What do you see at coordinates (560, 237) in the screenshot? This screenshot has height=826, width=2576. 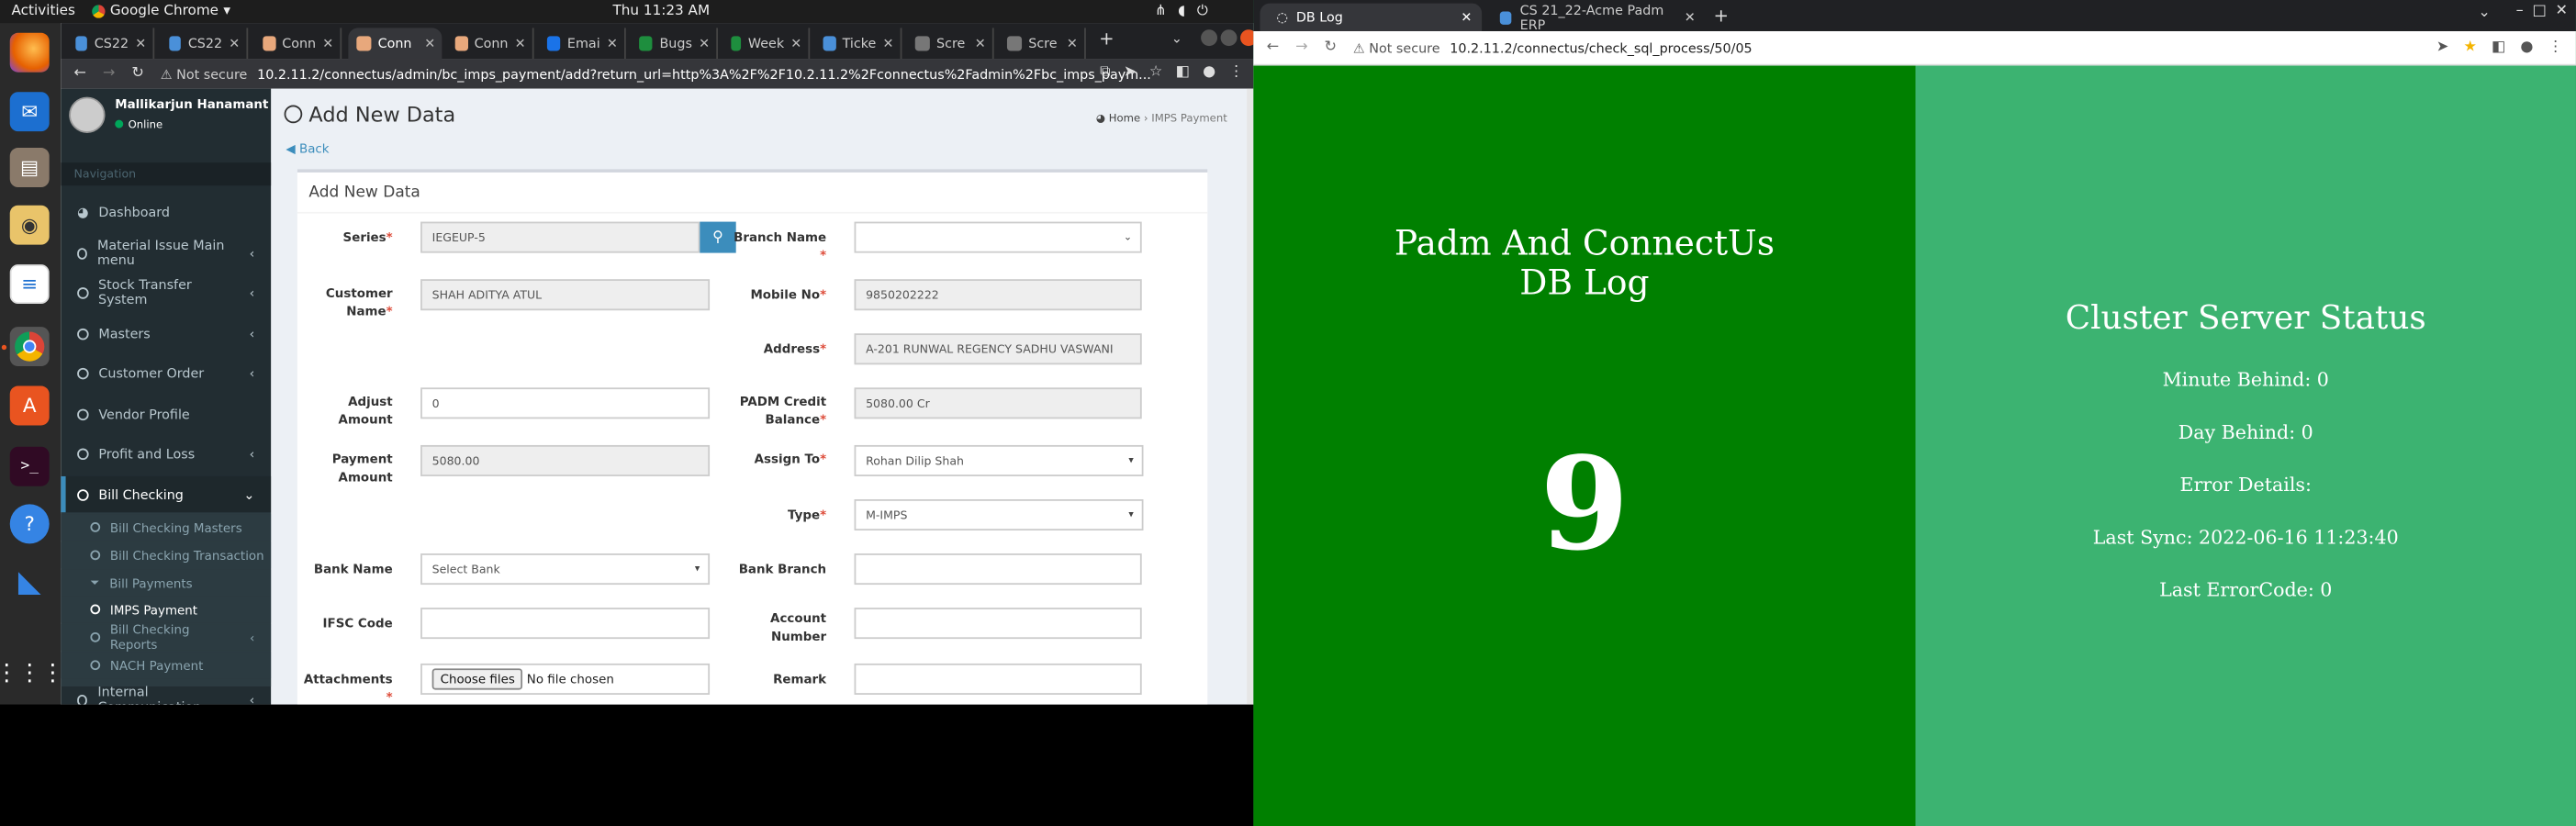 I see `series-field: IEGEUP-5` at bounding box center [560, 237].